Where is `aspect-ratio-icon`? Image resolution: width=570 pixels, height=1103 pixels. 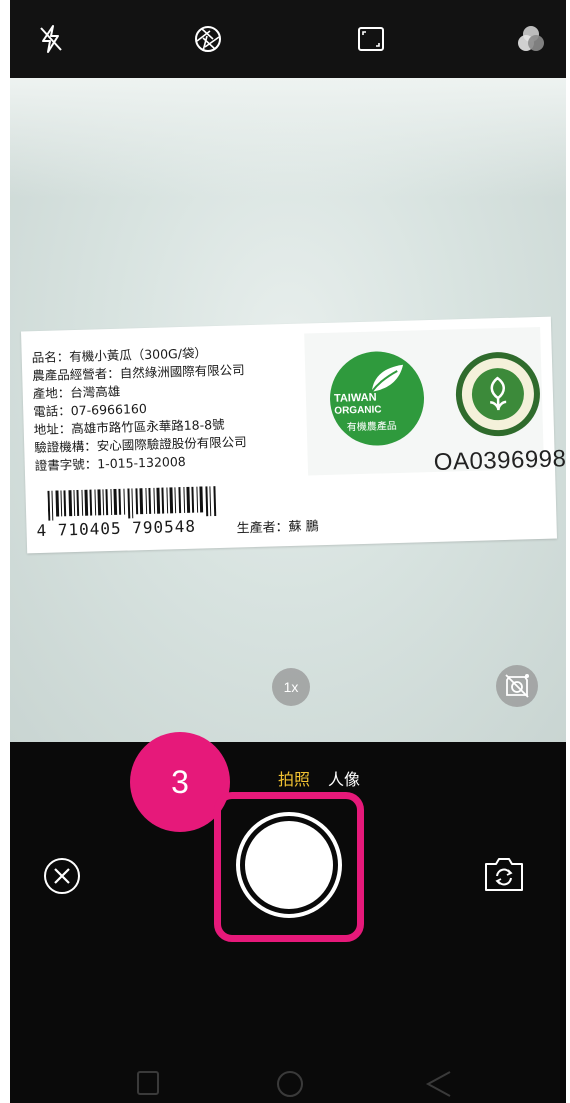 aspect-ratio-icon is located at coordinates (371, 39).